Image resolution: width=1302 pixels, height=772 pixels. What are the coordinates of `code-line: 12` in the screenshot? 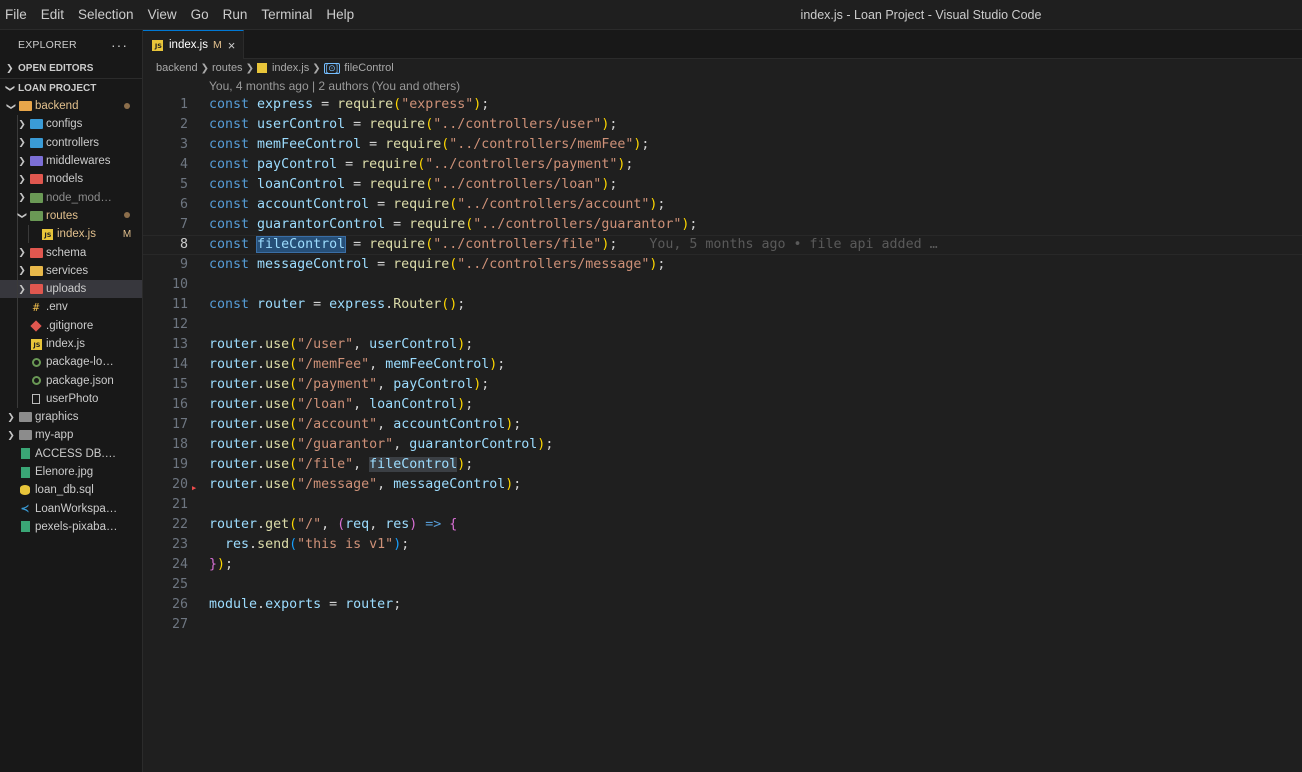 It's located at (722, 325).